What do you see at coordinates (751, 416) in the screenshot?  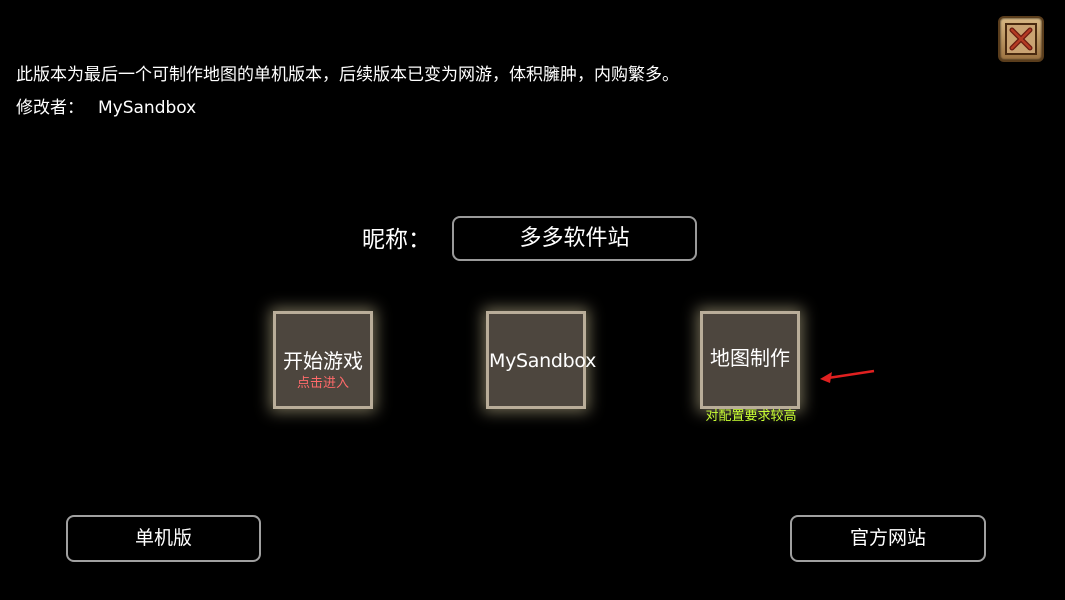 I see `map-editor-requirement-note: 对配置要求较高` at bounding box center [751, 416].